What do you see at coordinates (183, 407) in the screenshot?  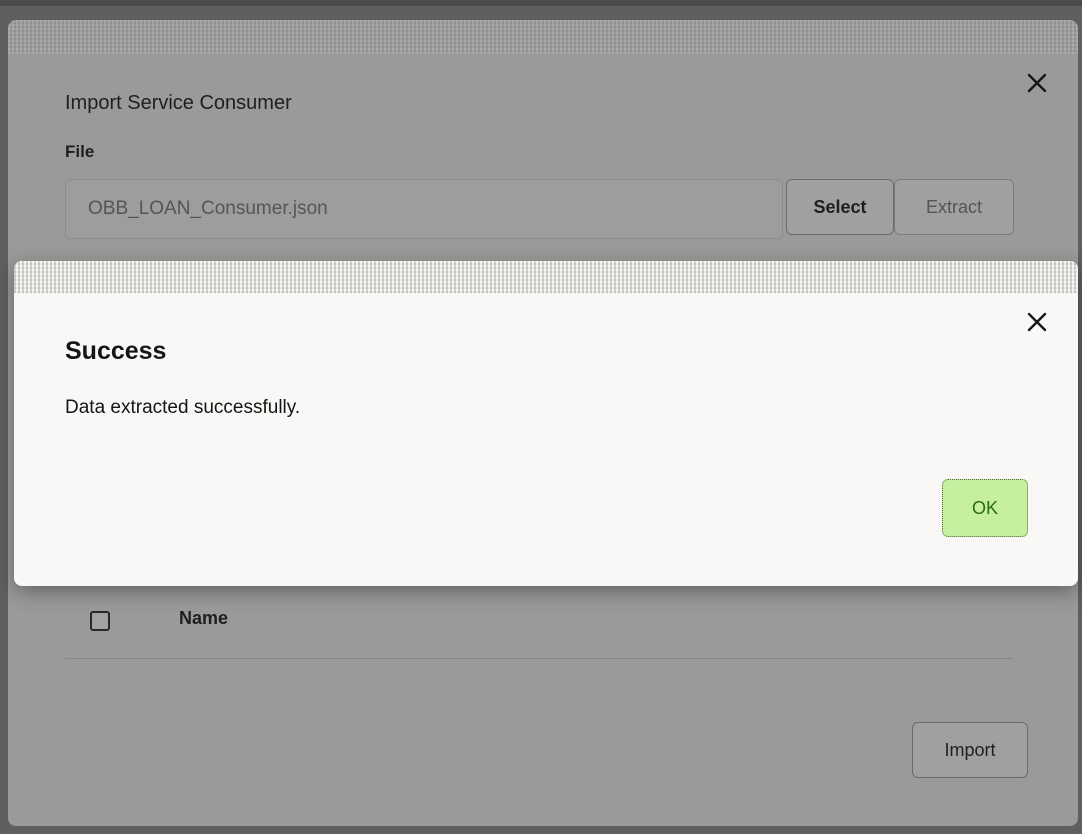 I see `success-message: Data extracted successfully.` at bounding box center [183, 407].